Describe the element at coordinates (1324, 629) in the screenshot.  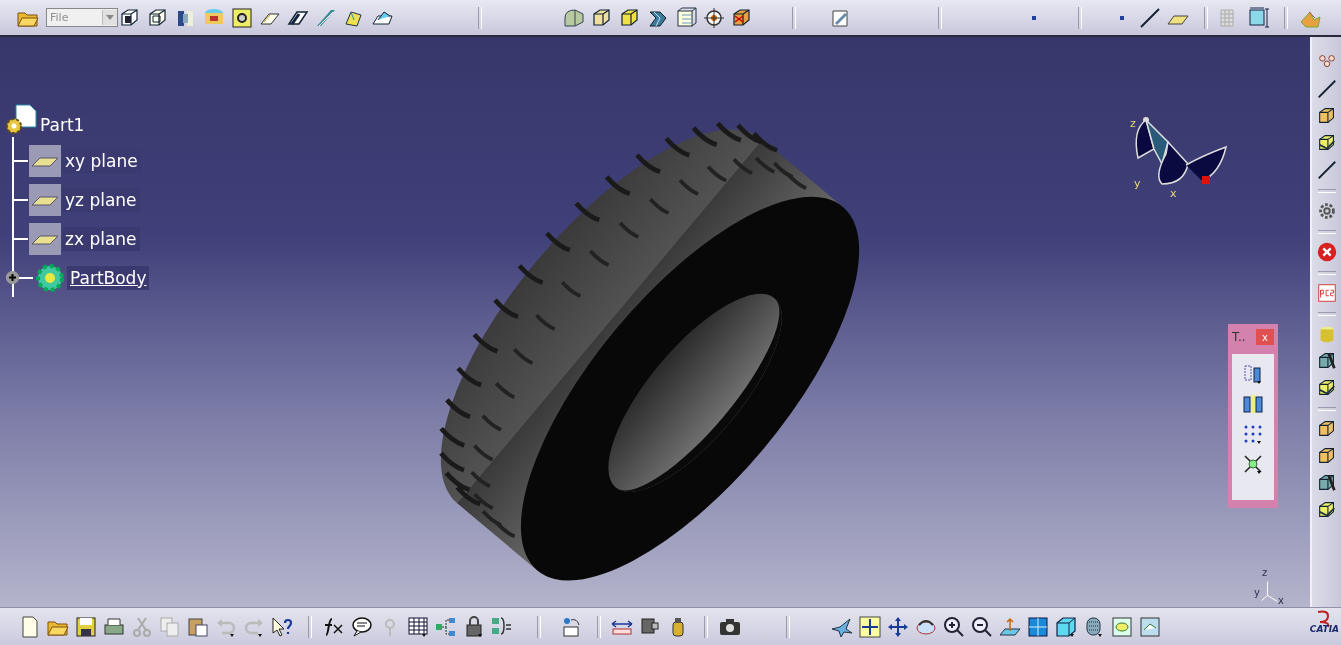
I see `logo-text: CATIA` at that location.